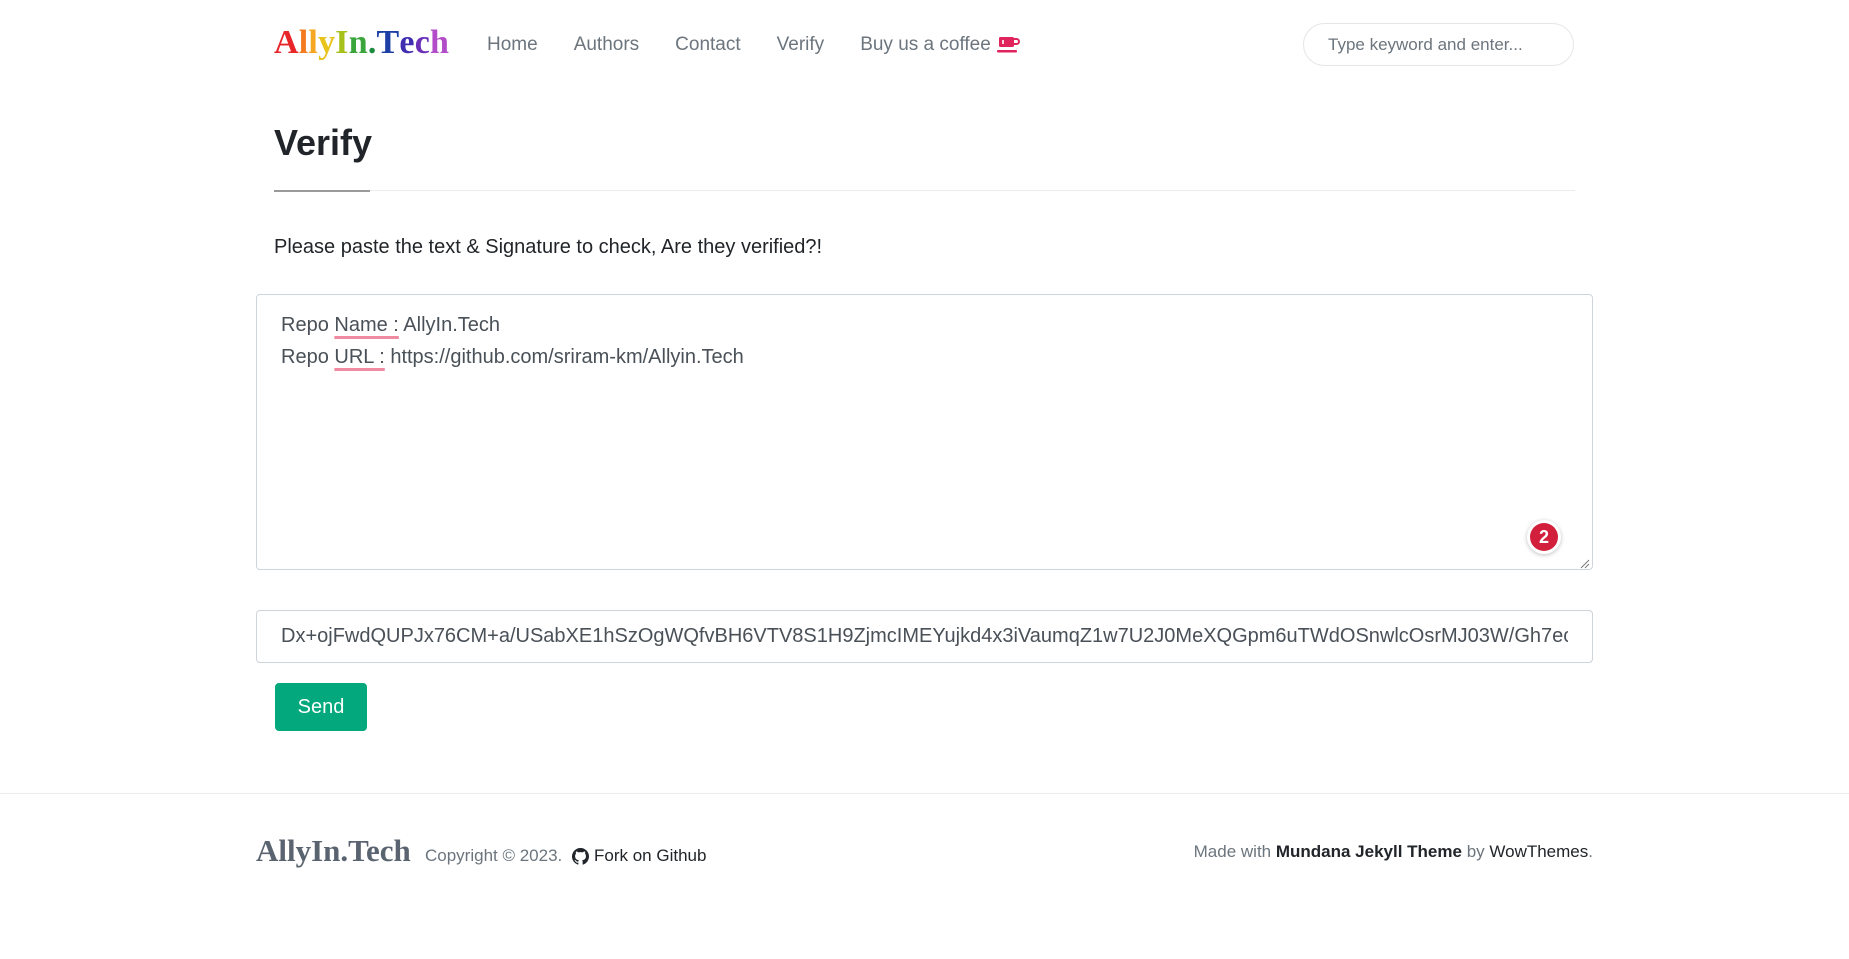  What do you see at coordinates (327, 42) in the screenshot?
I see `brand-letter: y` at bounding box center [327, 42].